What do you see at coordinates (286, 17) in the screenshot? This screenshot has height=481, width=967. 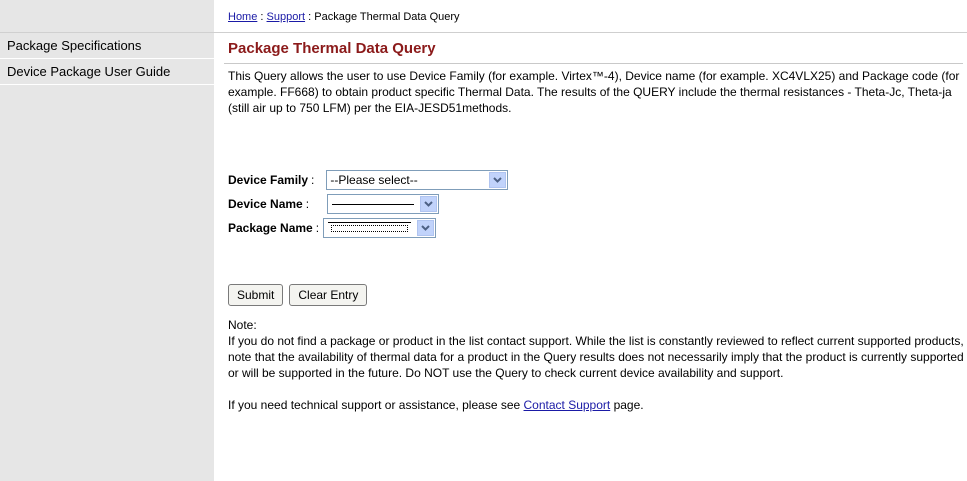 I see `breadcrumb-support-link: Support` at bounding box center [286, 17].